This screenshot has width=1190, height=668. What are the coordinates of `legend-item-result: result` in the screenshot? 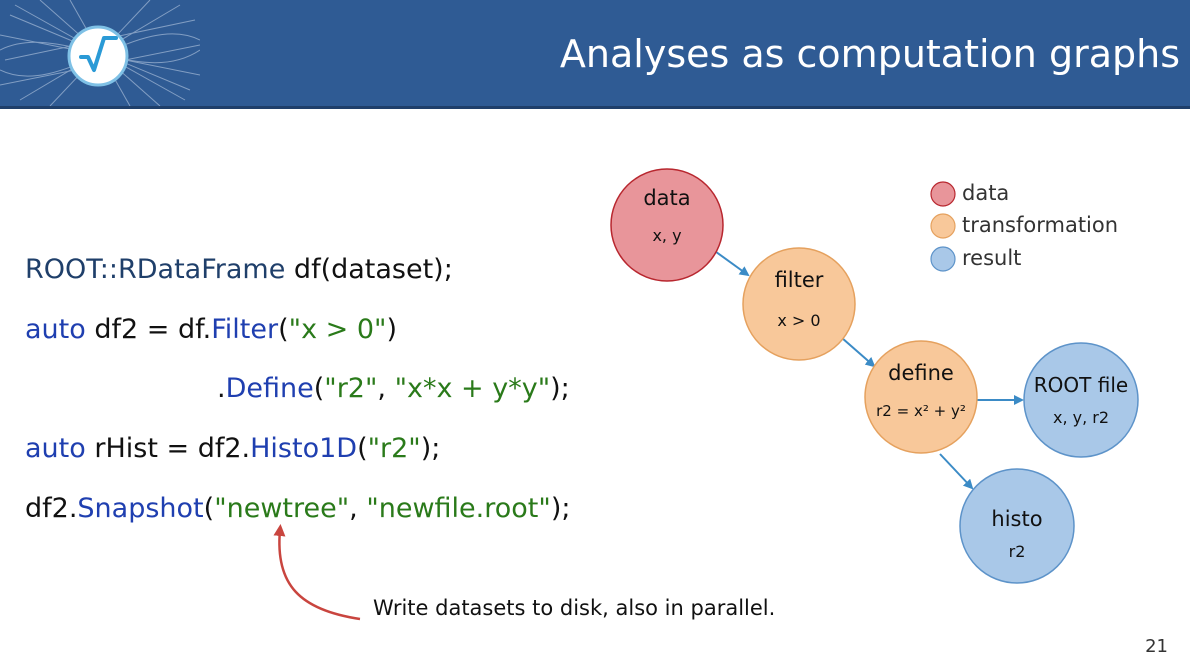 It's located at (975, 259).